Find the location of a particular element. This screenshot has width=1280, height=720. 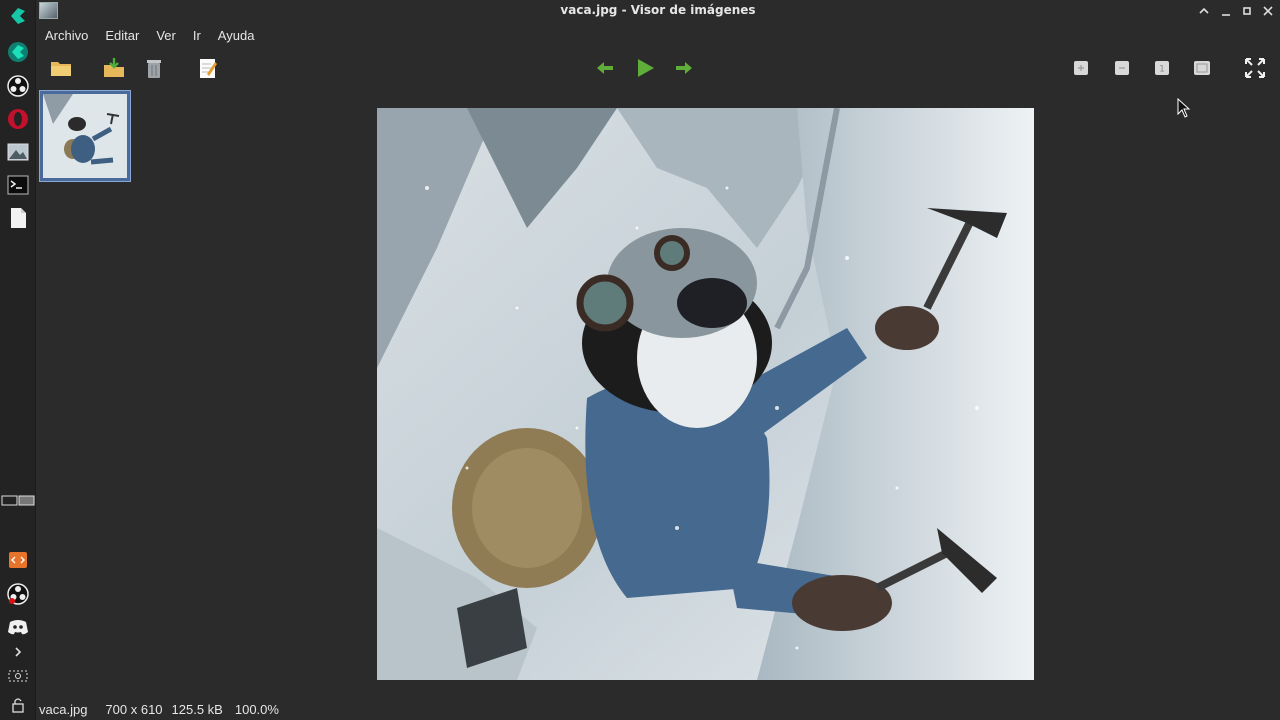

code-editor-icon is located at coordinates (18, 560).